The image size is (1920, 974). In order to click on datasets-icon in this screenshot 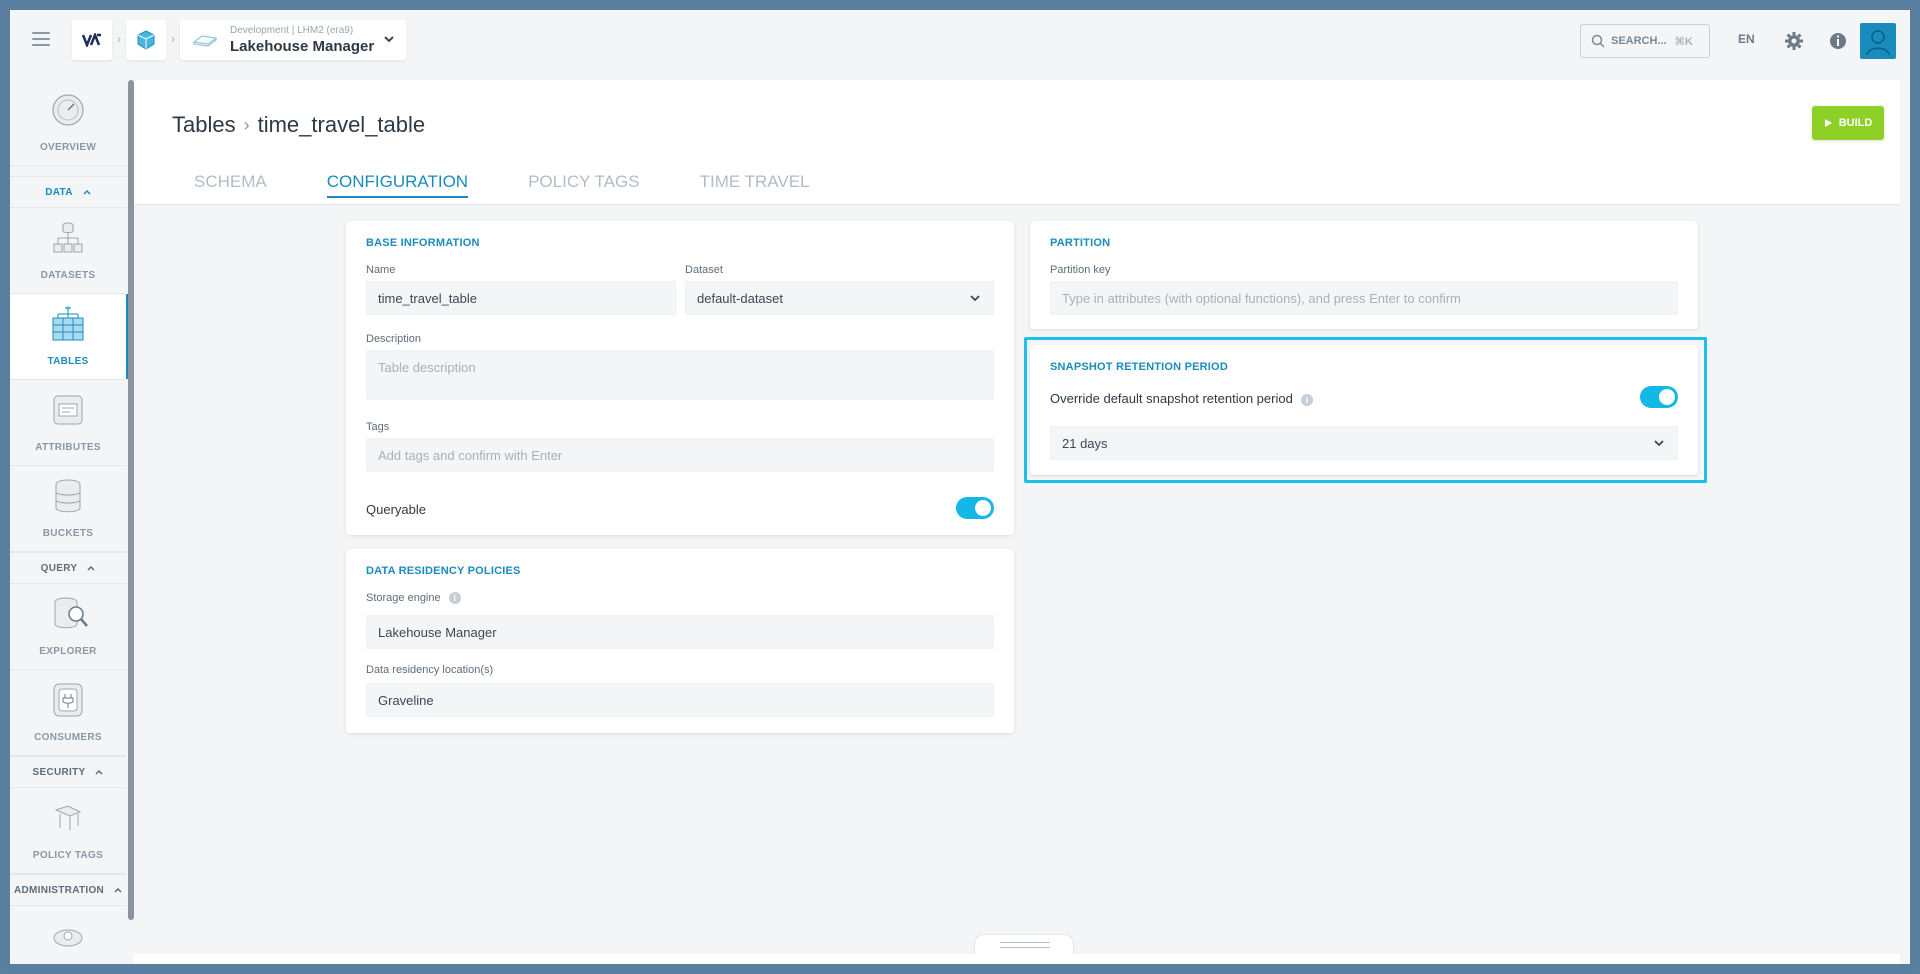, I will do `click(68, 237)`.